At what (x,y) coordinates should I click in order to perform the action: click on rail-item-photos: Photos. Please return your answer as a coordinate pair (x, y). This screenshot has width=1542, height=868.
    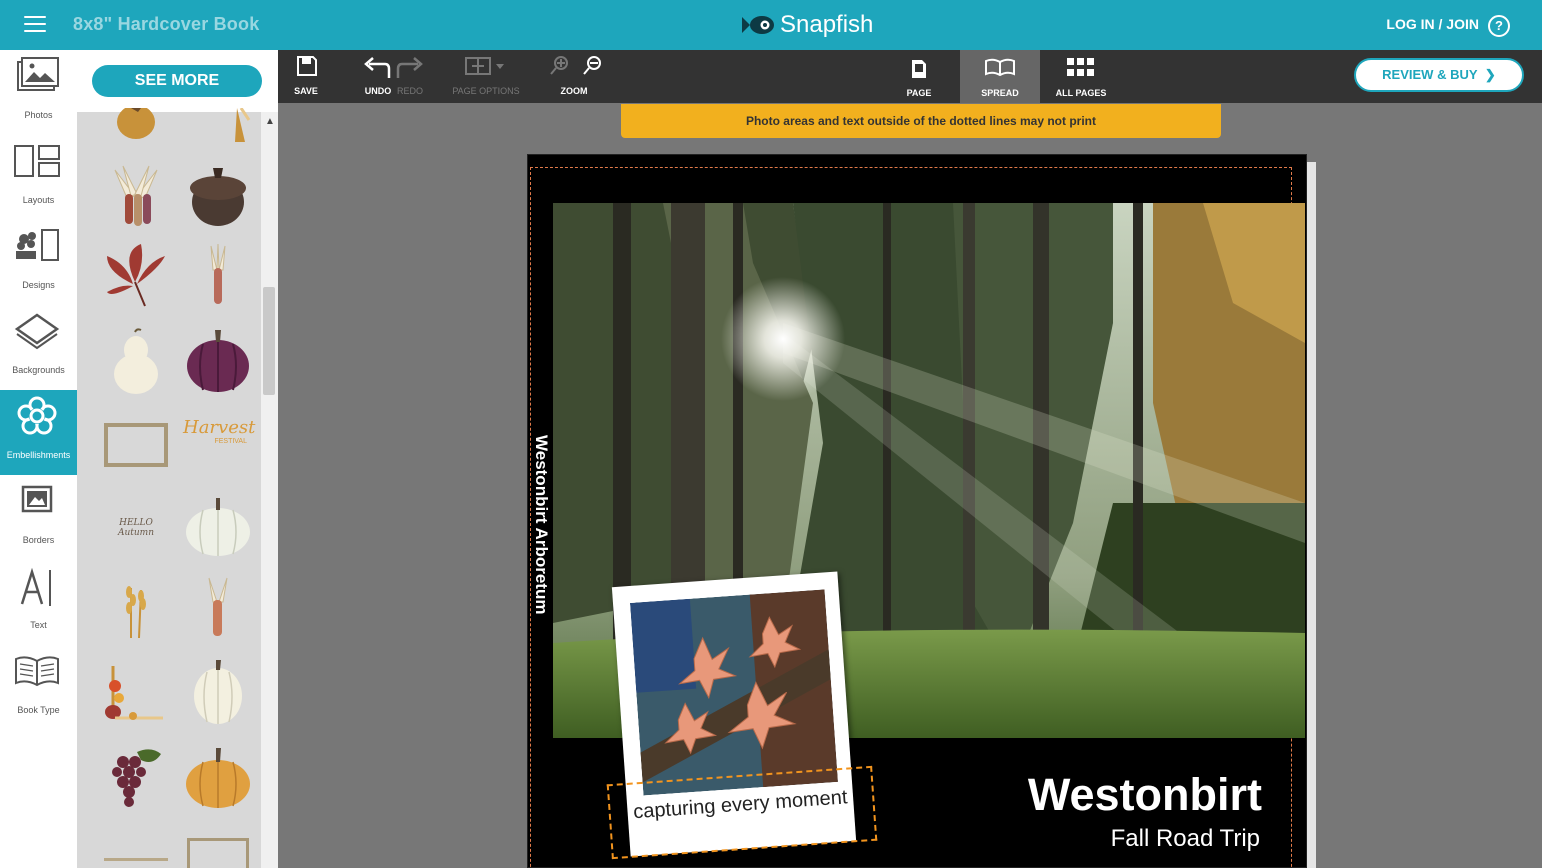
    Looking at the image, I should click on (38, 92).